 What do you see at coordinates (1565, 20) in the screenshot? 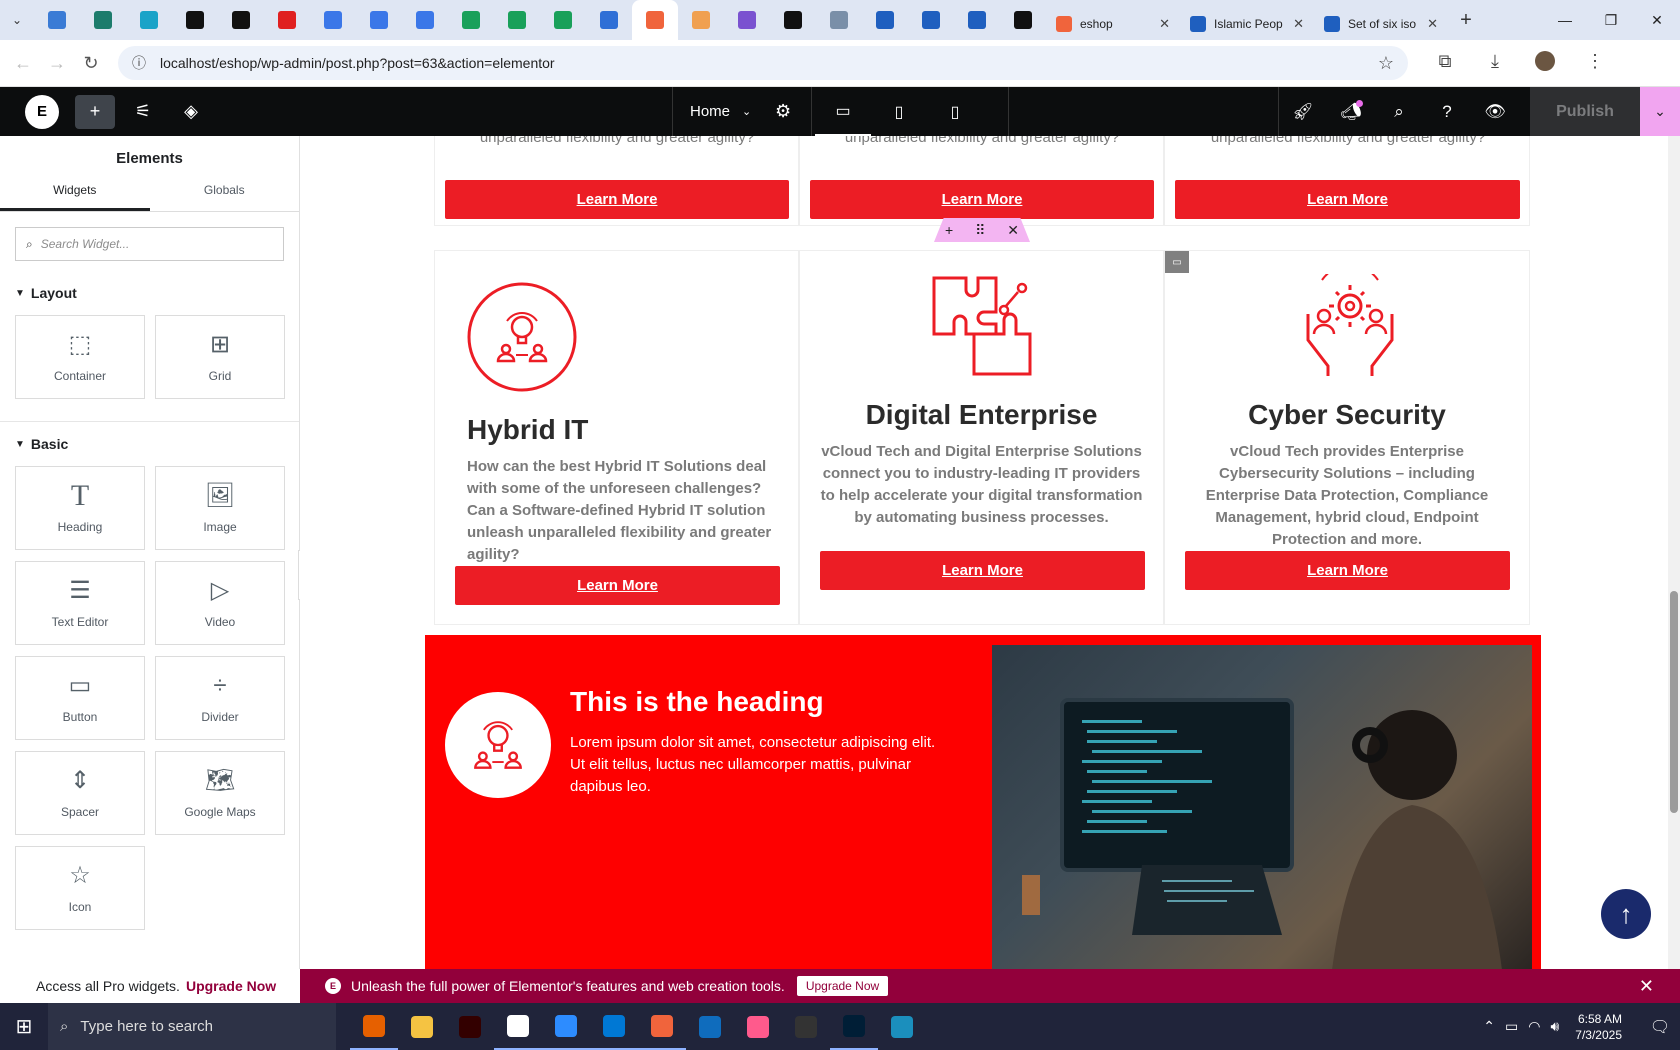
I see `minimize-icon: —` at bounding box center [1565, 20].